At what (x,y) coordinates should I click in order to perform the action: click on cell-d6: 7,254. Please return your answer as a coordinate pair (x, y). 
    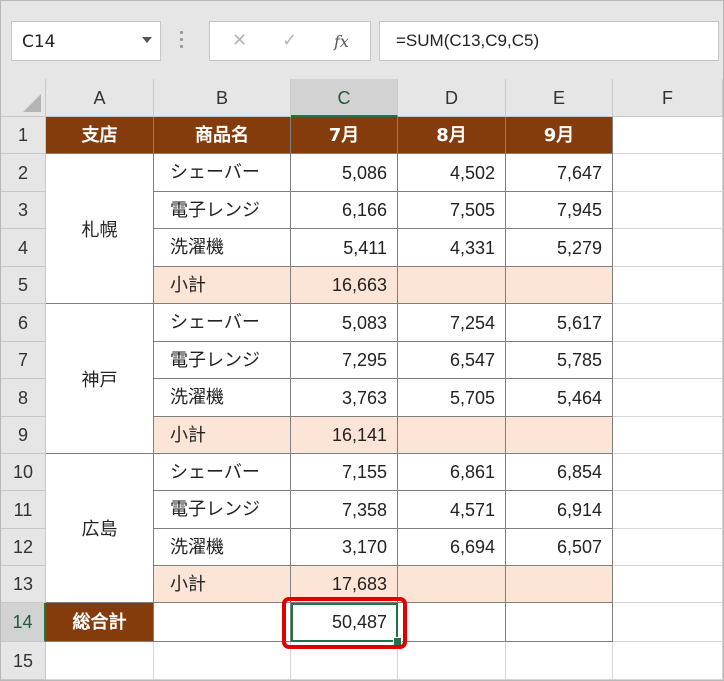
    Looking at the image, I should click on (452, 323).